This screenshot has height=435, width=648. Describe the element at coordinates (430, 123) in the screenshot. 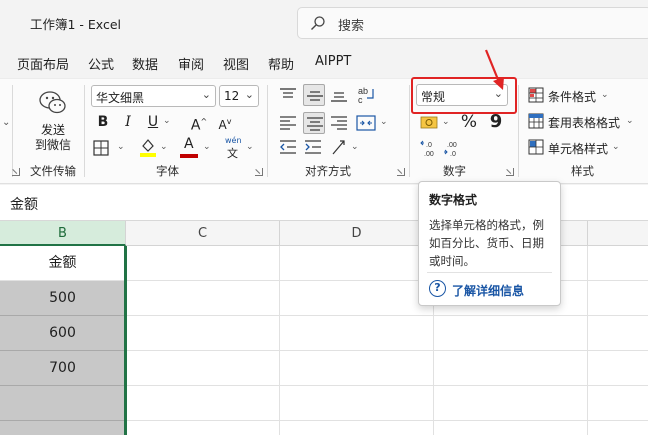

I see `accounting-format-icon` at that location.